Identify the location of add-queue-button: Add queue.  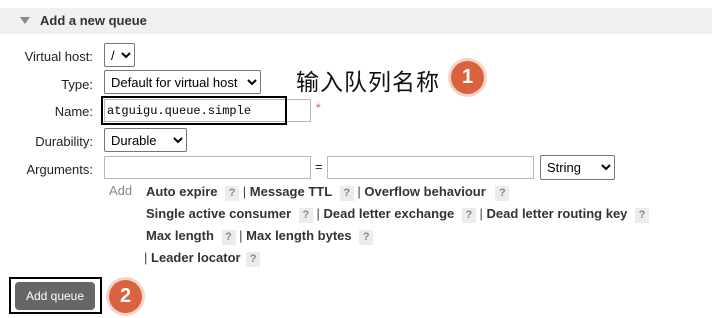
(55, 296).